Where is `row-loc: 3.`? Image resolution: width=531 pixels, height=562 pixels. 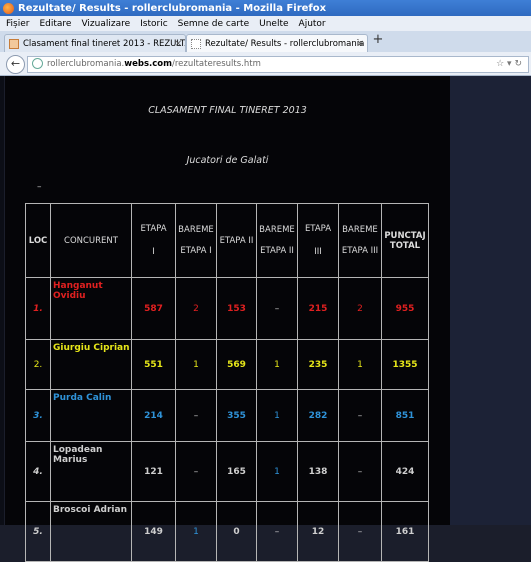
row-loc: 3. is located at coordinates (38, 415).